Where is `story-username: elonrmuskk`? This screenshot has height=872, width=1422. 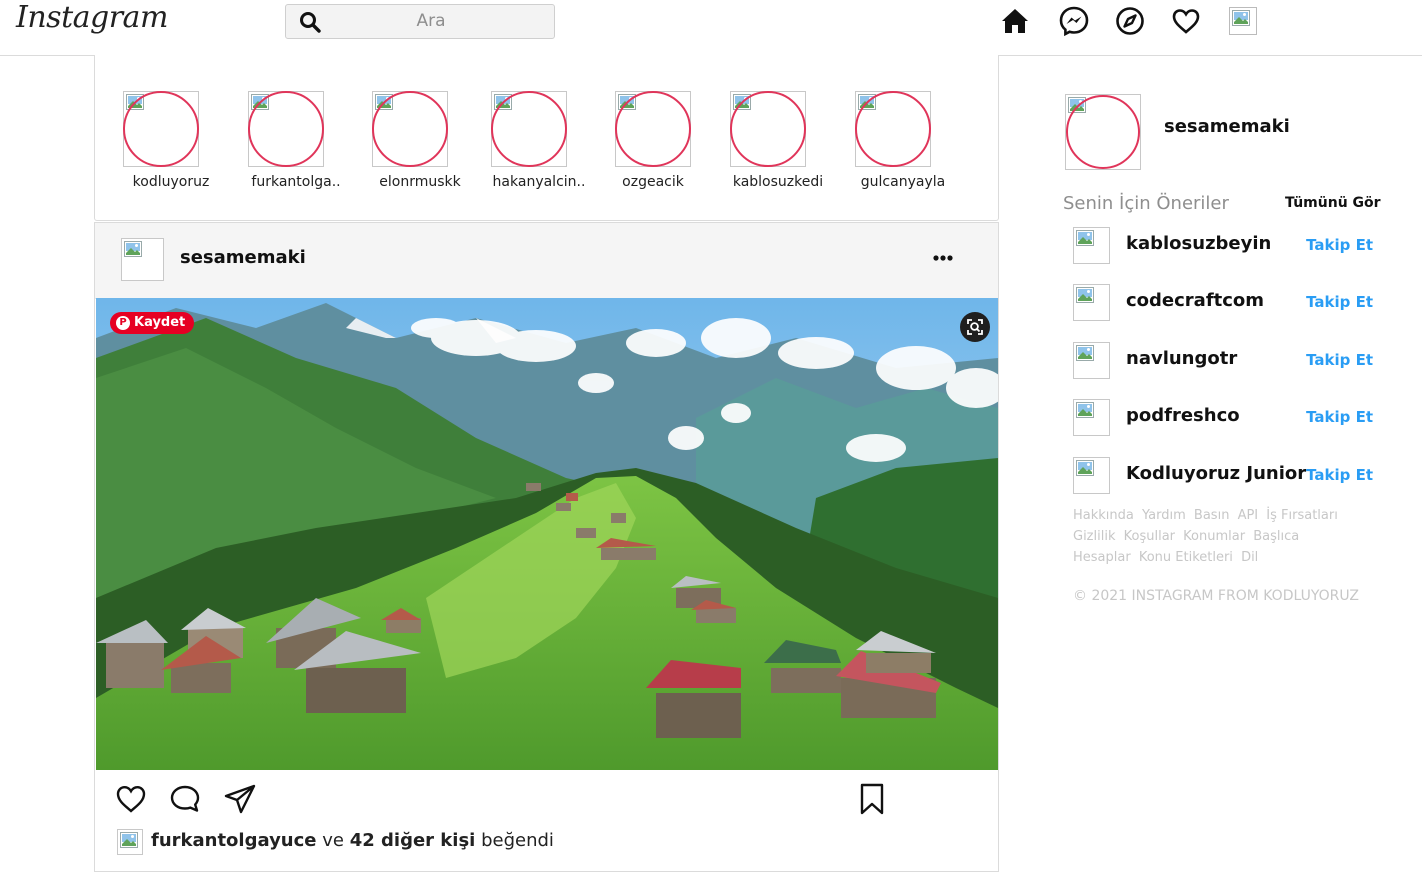
story-username: elonrmuskk is located at coordinates (420, 182).